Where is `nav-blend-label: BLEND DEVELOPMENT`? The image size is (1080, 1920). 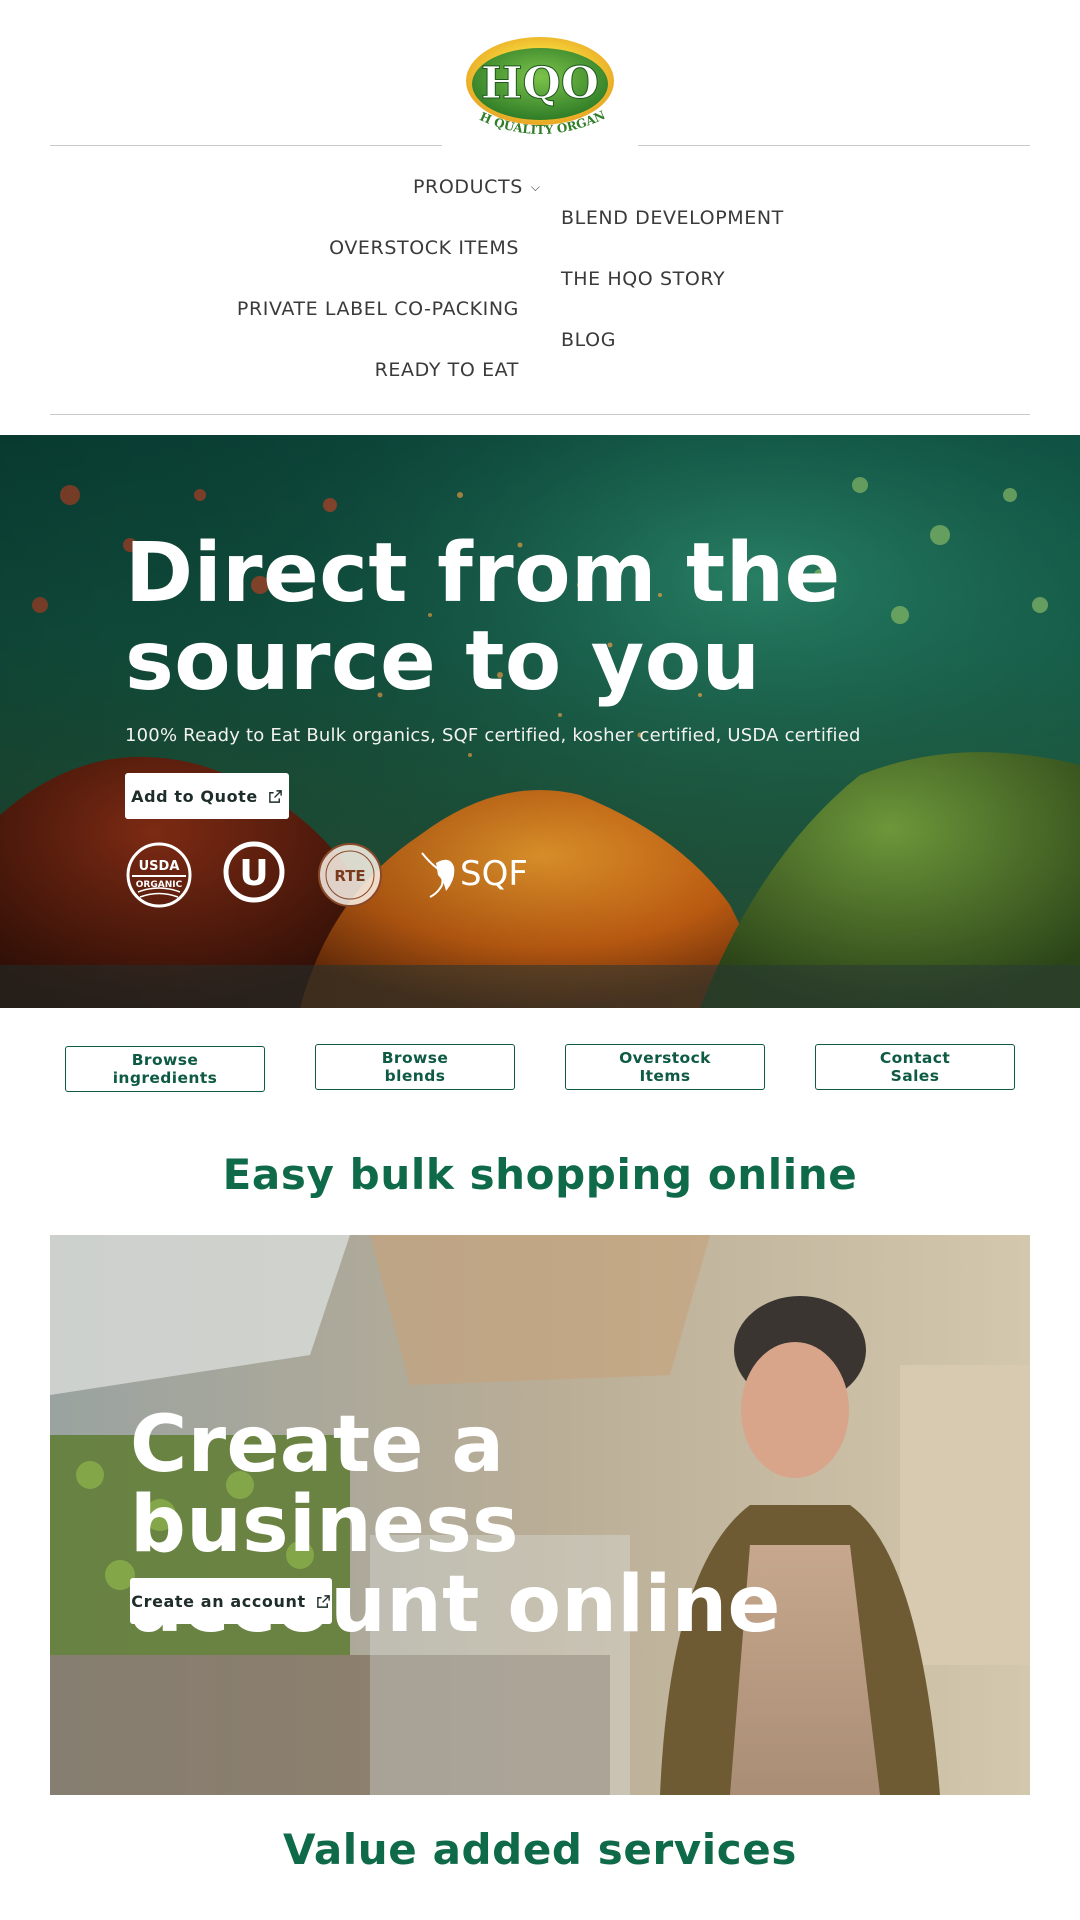
nav-blend-label: BLEND DEVELOPMENT is located at coordinates (672, 218).